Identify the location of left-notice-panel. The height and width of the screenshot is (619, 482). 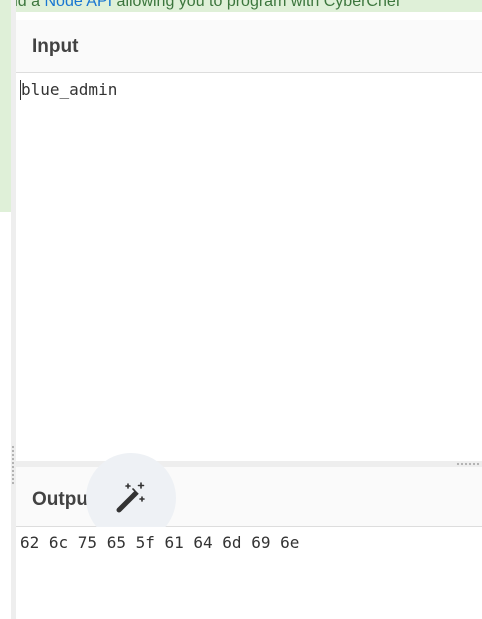
(5, 106).